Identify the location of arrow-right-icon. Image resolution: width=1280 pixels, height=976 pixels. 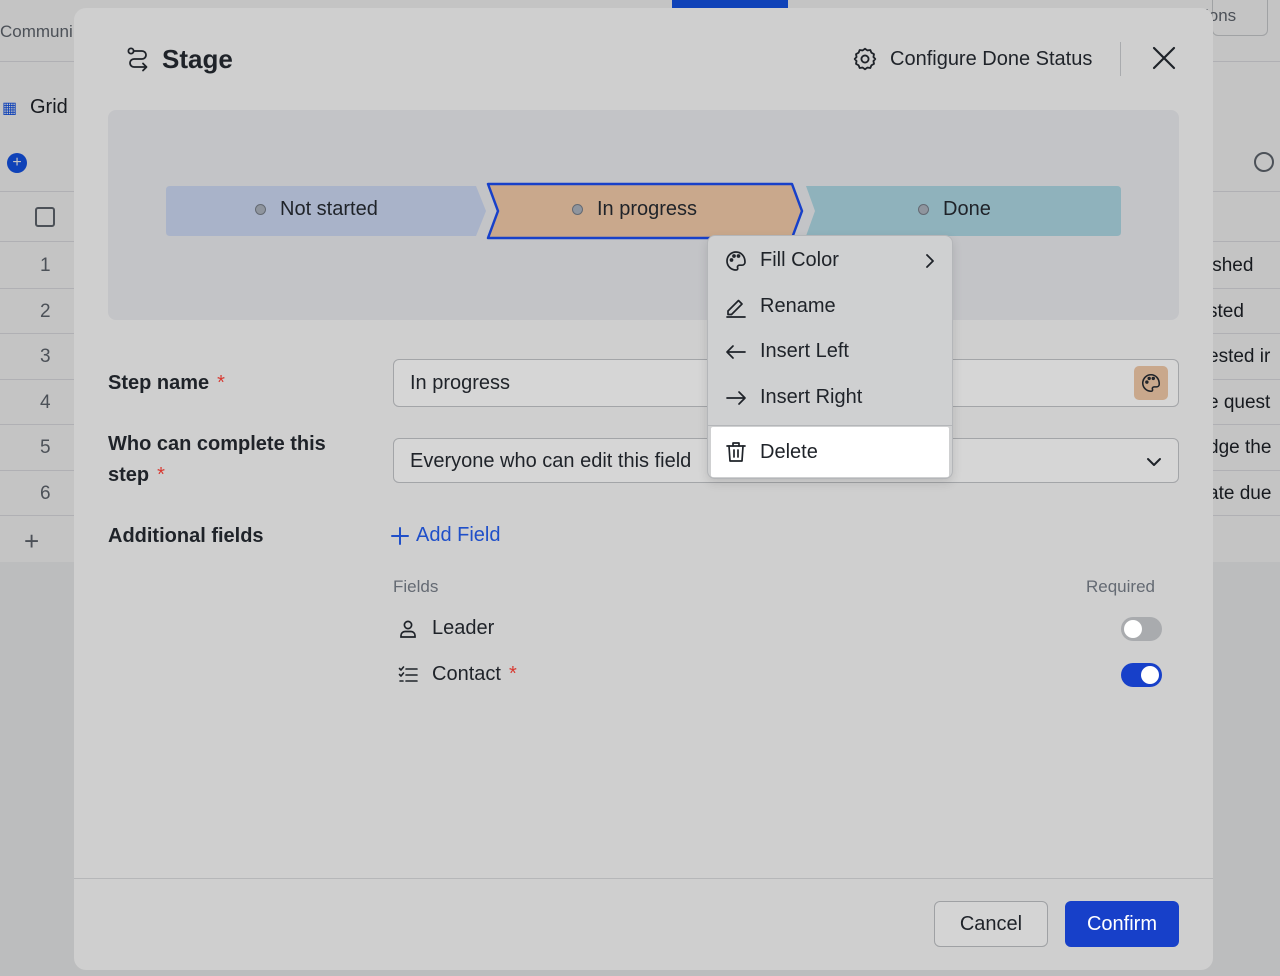
(736, 397).